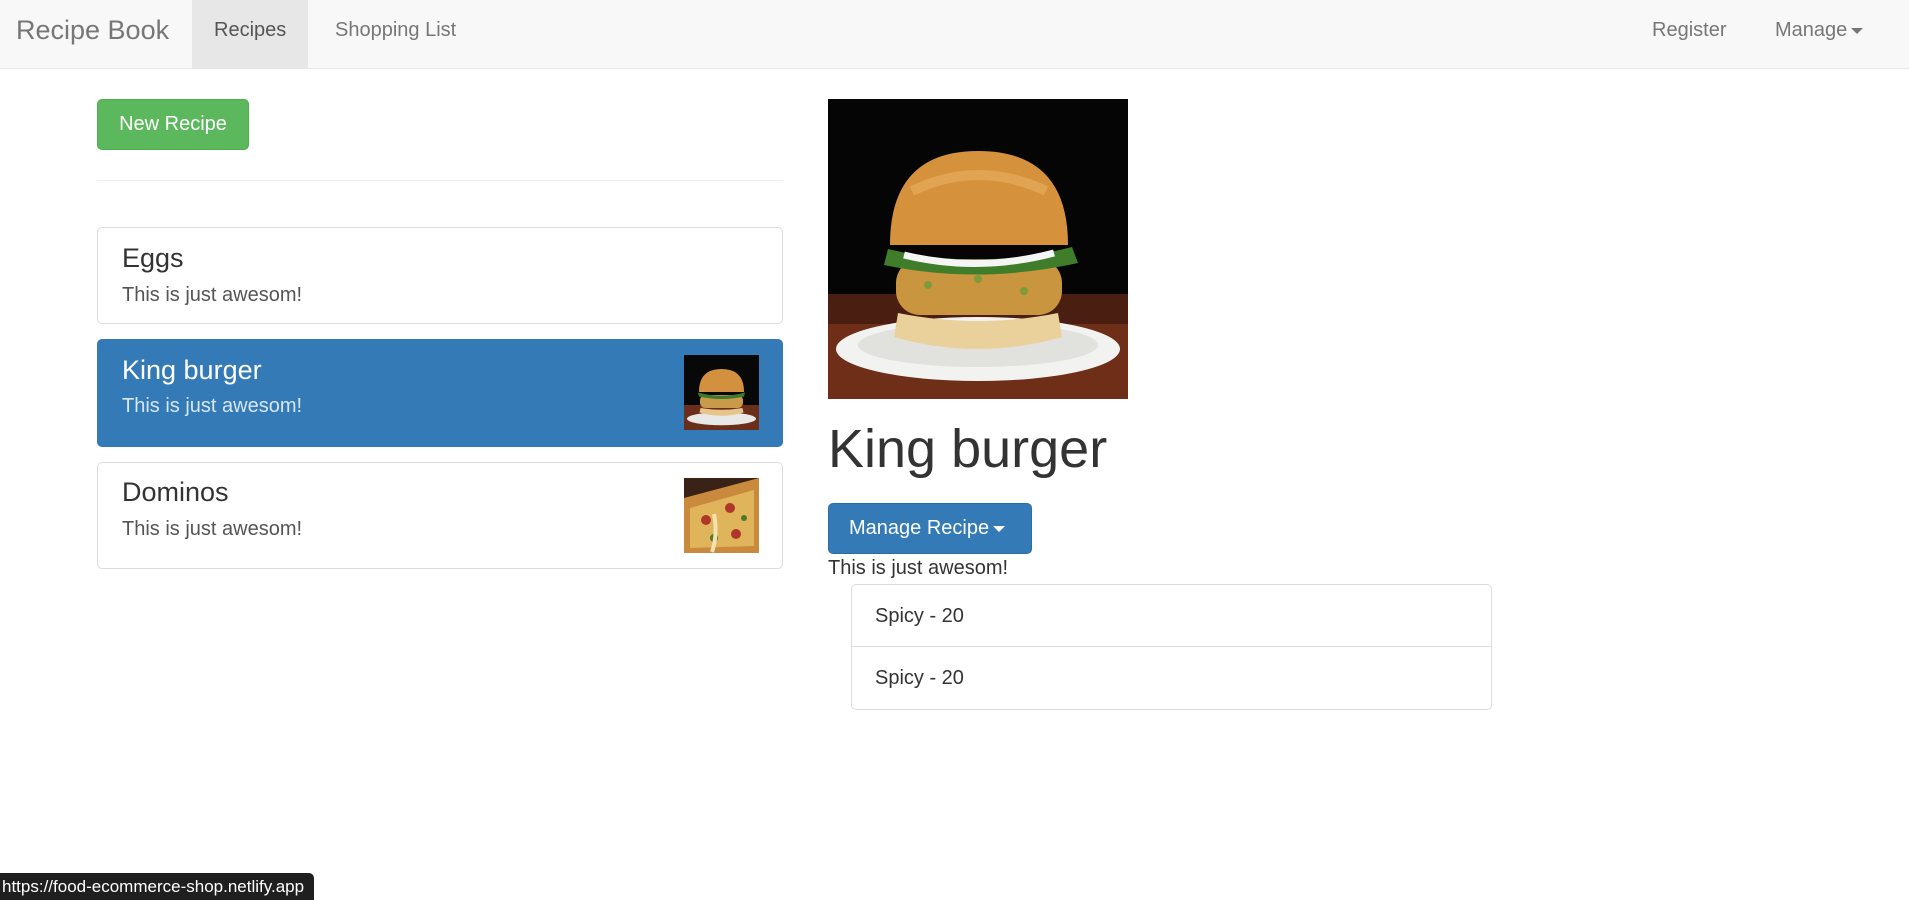 This screenshot has height=900, width=1909. What do you see at coordinates (1811, 30) in the screenshot?
I see `nav-manage-label: Manage` at bounding box center [1811, 30].